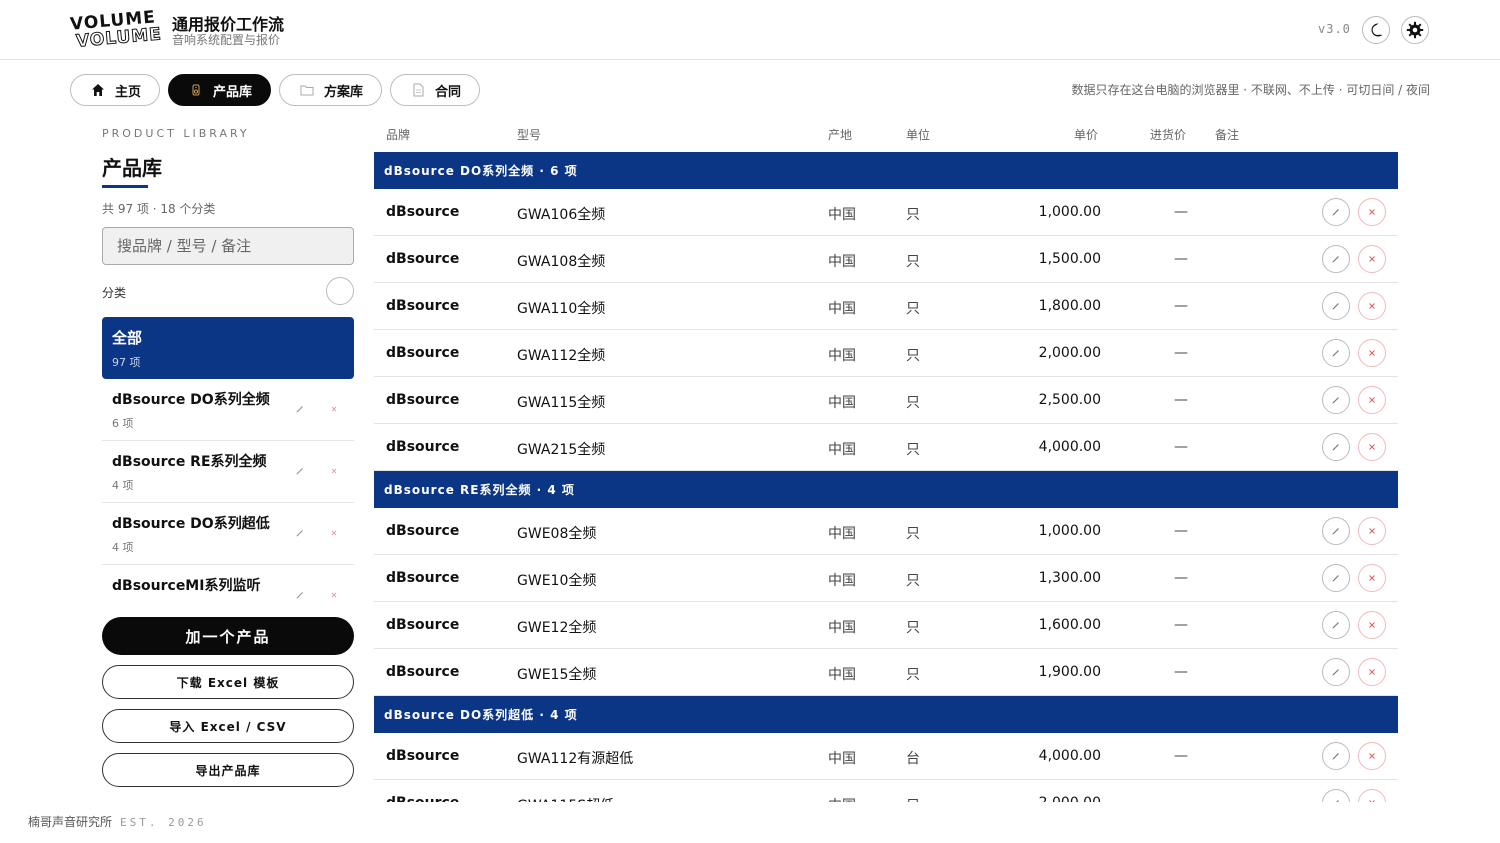  Describe the element at coordinates (886, 170) in the screenshot. I see `group-header: dBsource DO系列全频 · 6 项` at that location.